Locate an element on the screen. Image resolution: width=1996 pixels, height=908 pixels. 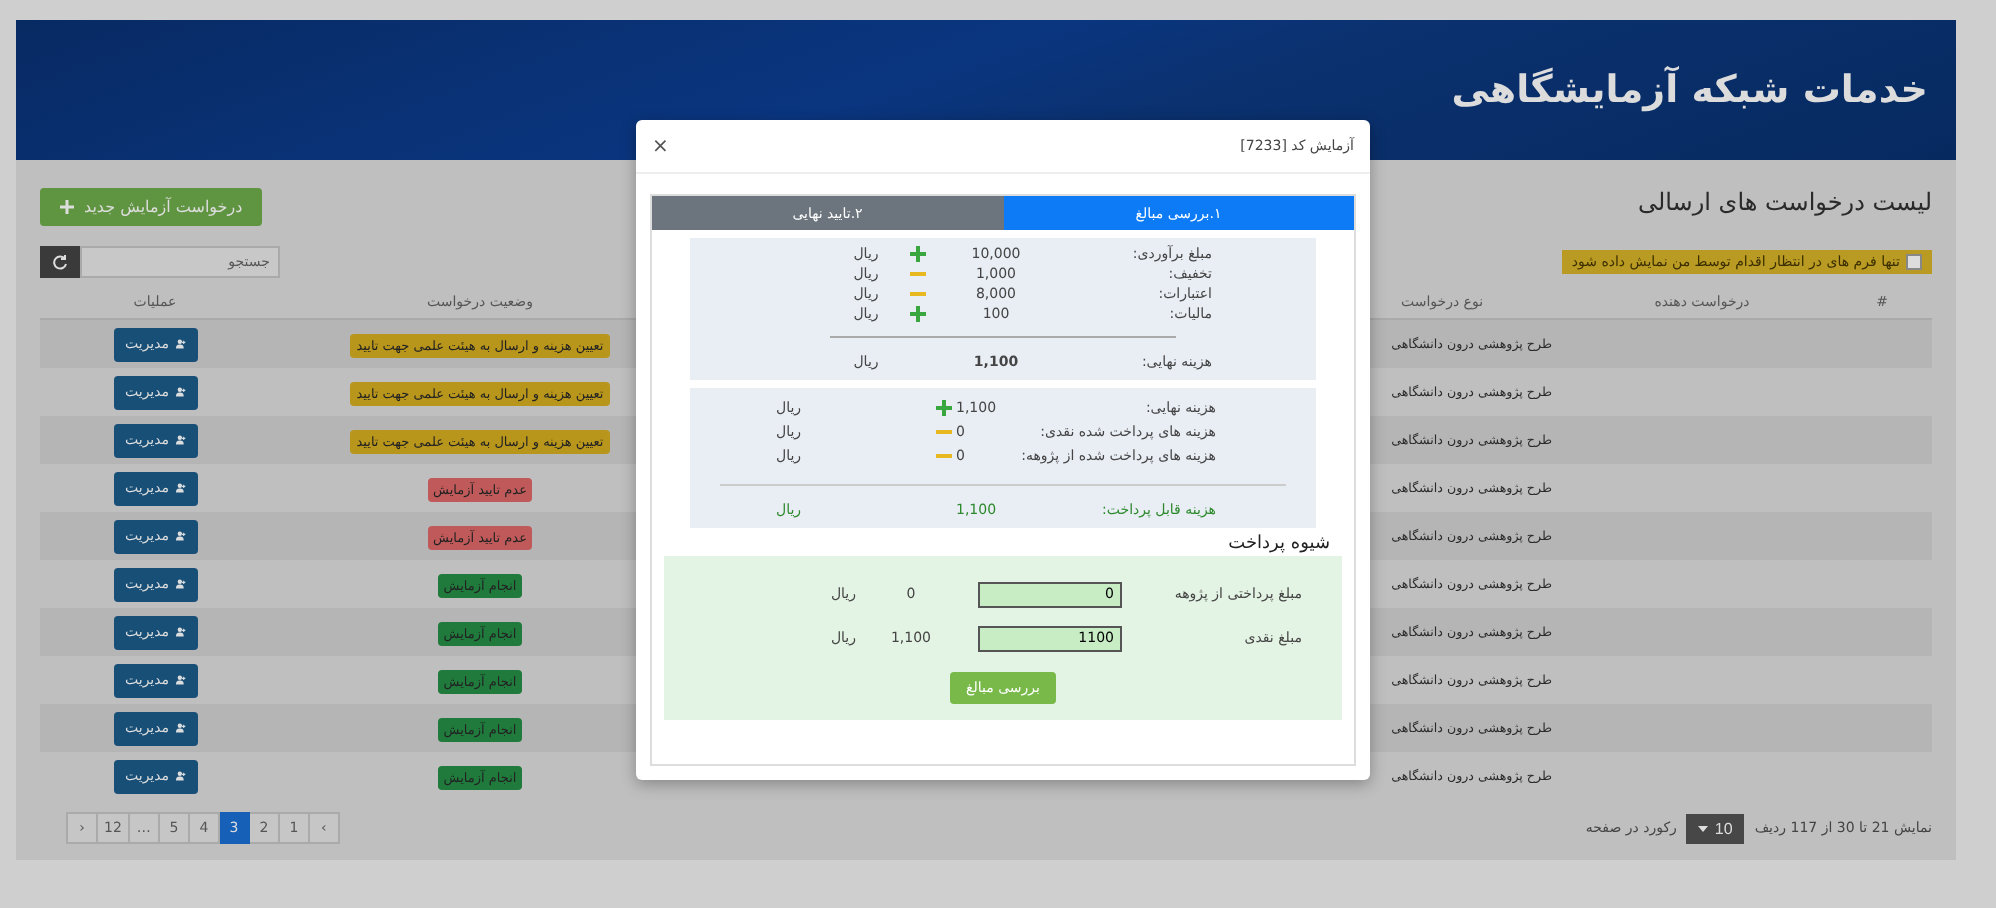
page-size-select: 10 is located at coordinates (1715, 828).